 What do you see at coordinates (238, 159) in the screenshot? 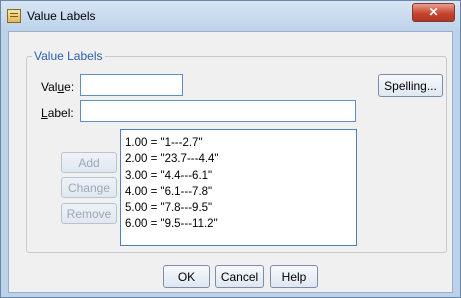
I see `list-item: 2.00 = "23.7---4.4"` at bounding box center [238, 159].